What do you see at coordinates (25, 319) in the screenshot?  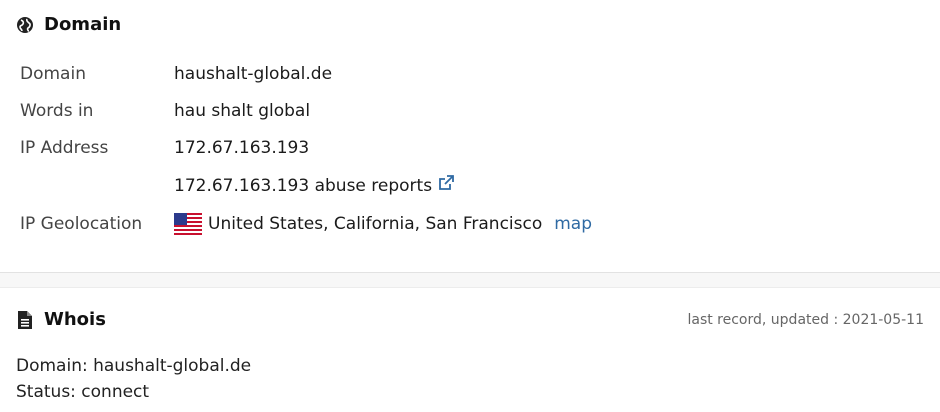 I see `document-icon` at bounding box center [25, 319].